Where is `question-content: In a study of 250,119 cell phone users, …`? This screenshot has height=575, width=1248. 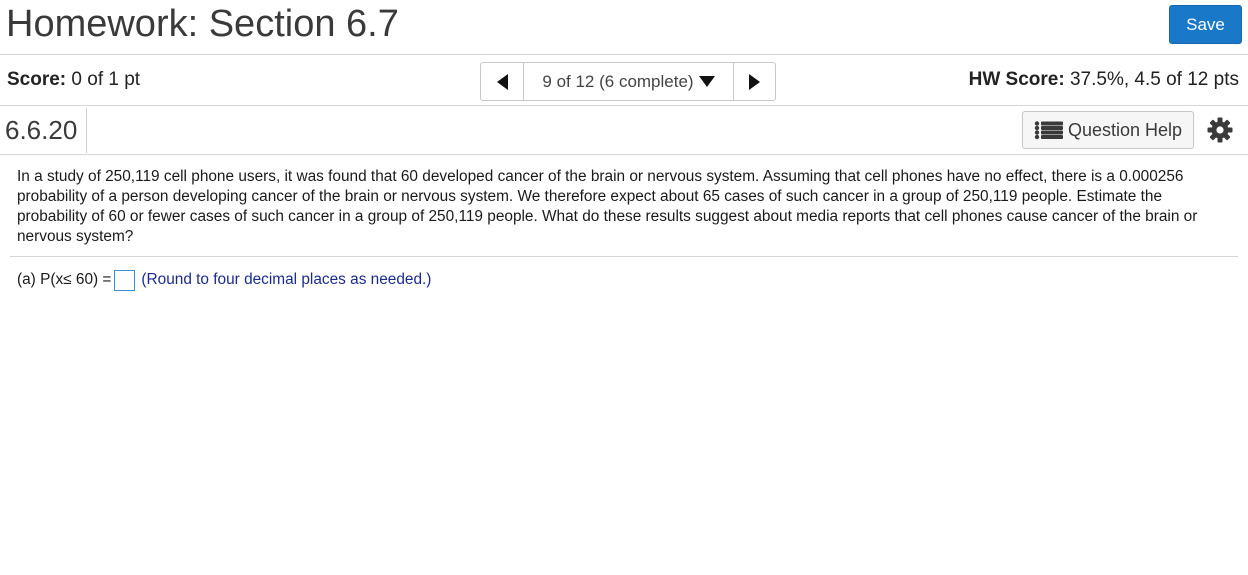
question-content: In a study of 250,119 cell phone users, … is located at coordinates (623, 207).